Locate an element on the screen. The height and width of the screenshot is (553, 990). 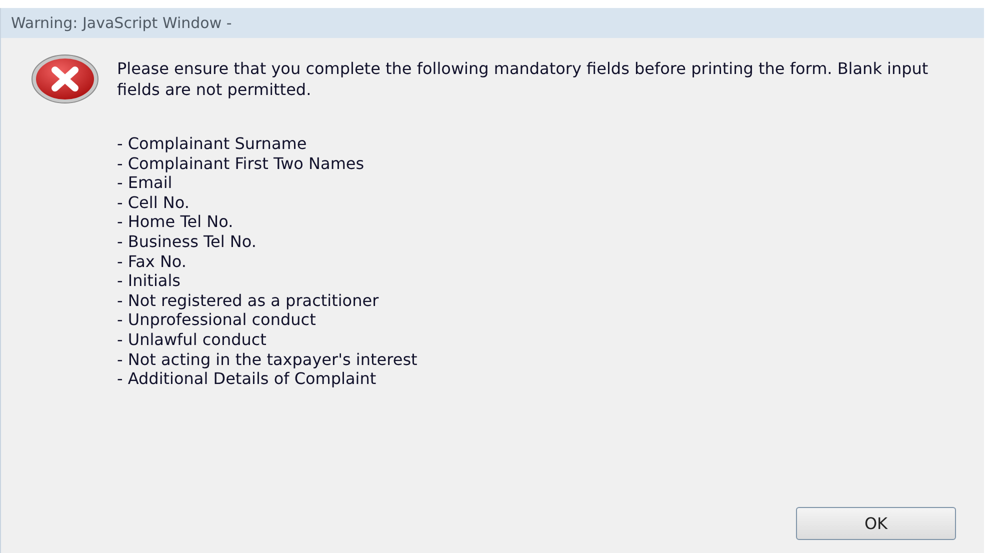
missing-field-item: - Fax No. is located at coordinates (152, 262).